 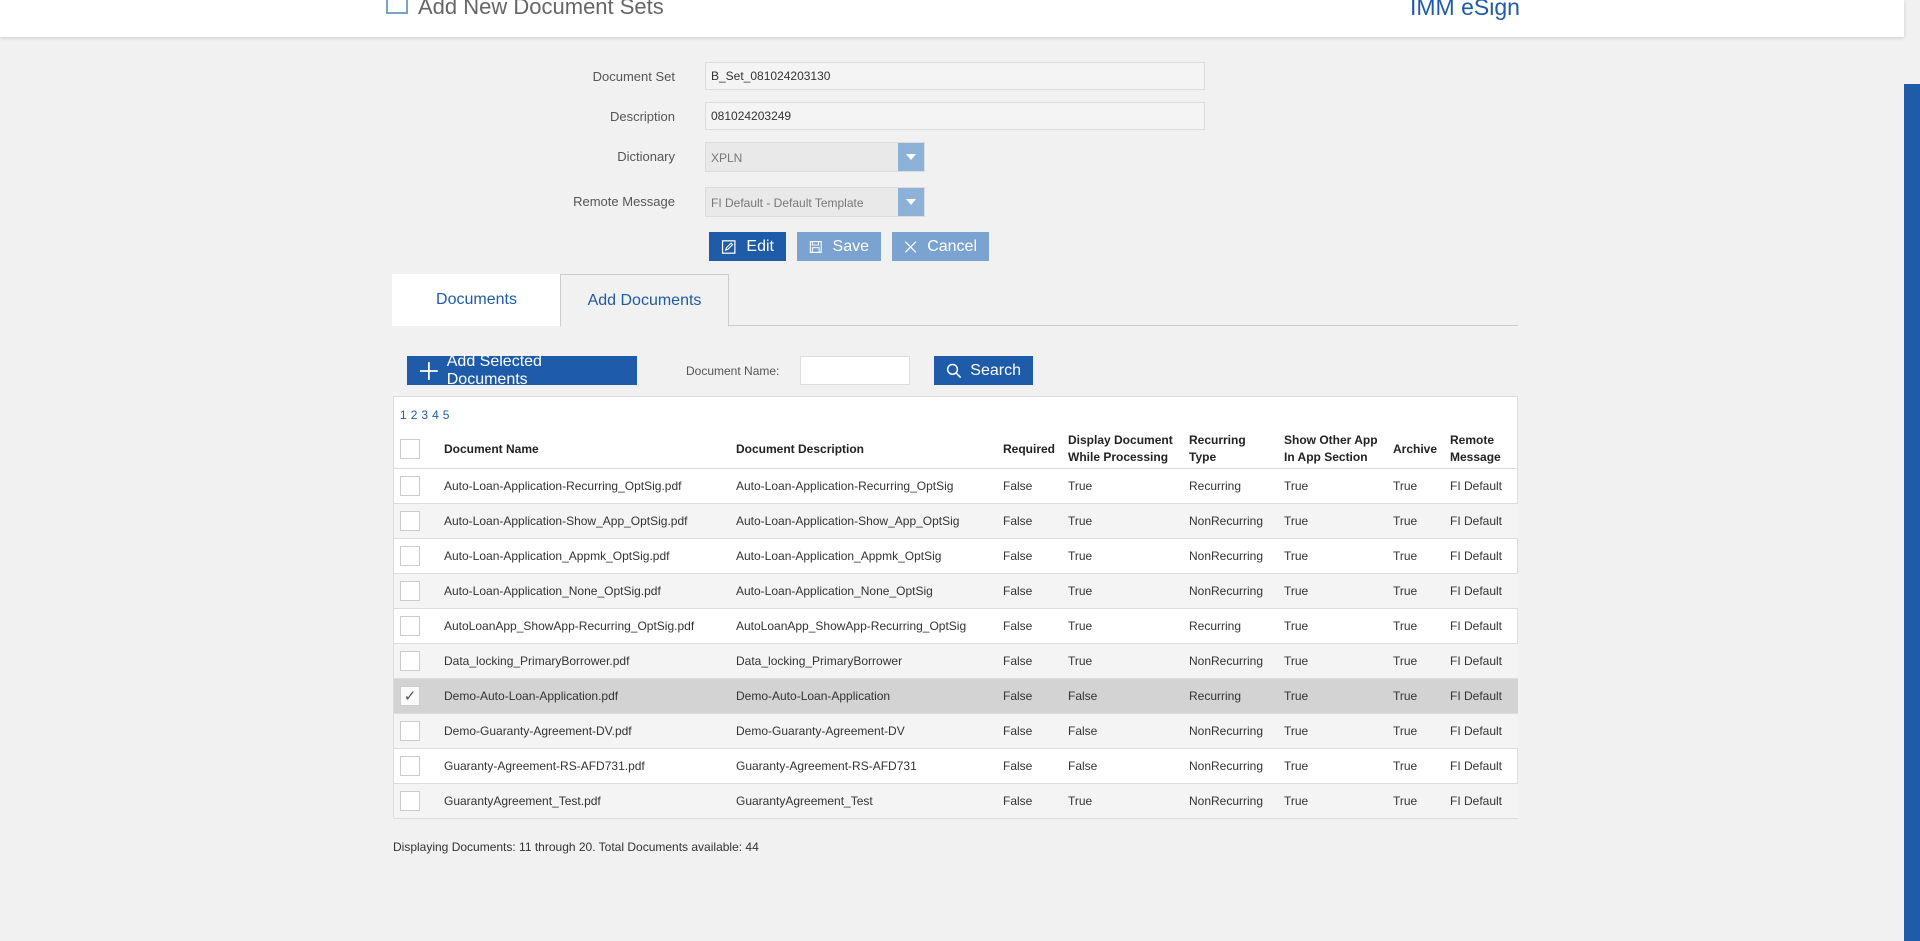 What do you see at coordinates (584, 766) in the screenshot?
I see `cell-name: Guaranty-Agreement-RS-AFD731.pdf` at bounding box center [584, 766].